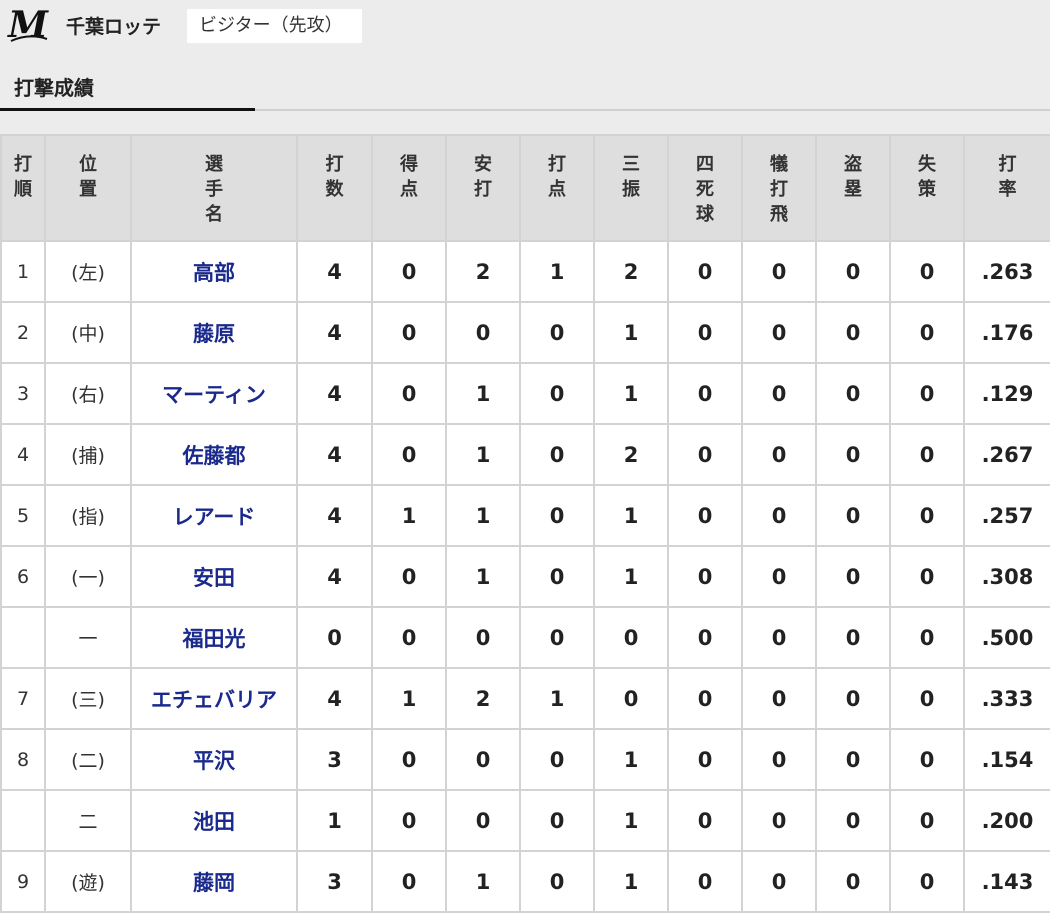 The width and height of the screenshot is (1050, 913). Describe the element at coordinates (88, 454) in the screenshot. I see `position-cell: (捕)` at that location.